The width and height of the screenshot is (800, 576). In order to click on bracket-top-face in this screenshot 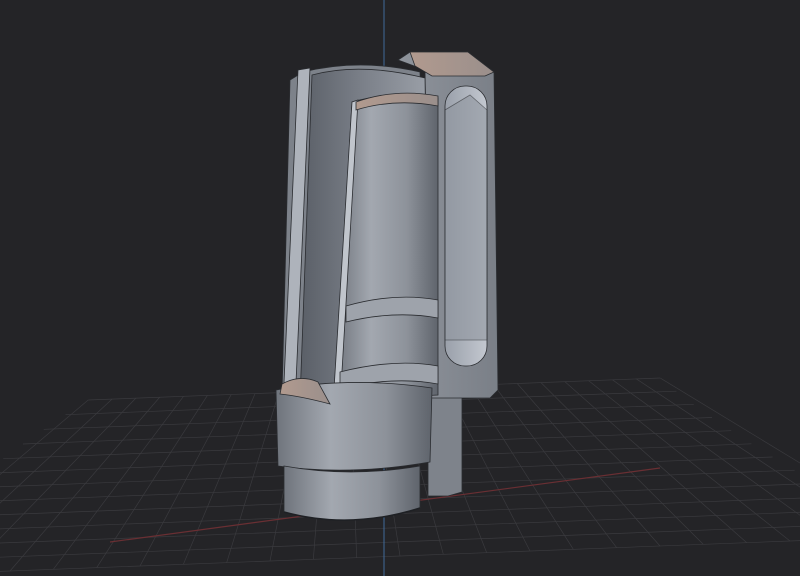, I will do `click(452, 64)`.